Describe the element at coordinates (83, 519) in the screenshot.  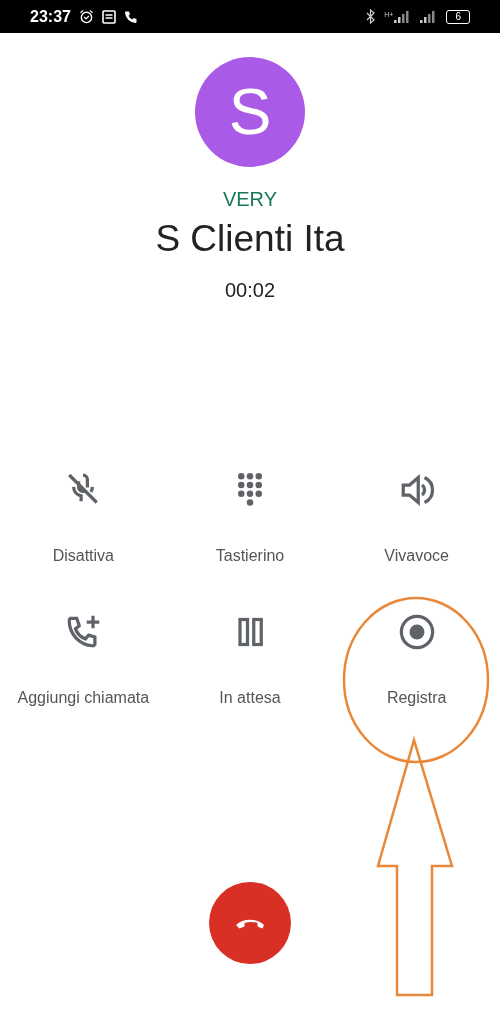
I see `call-action-button: Disattiva` at that location.